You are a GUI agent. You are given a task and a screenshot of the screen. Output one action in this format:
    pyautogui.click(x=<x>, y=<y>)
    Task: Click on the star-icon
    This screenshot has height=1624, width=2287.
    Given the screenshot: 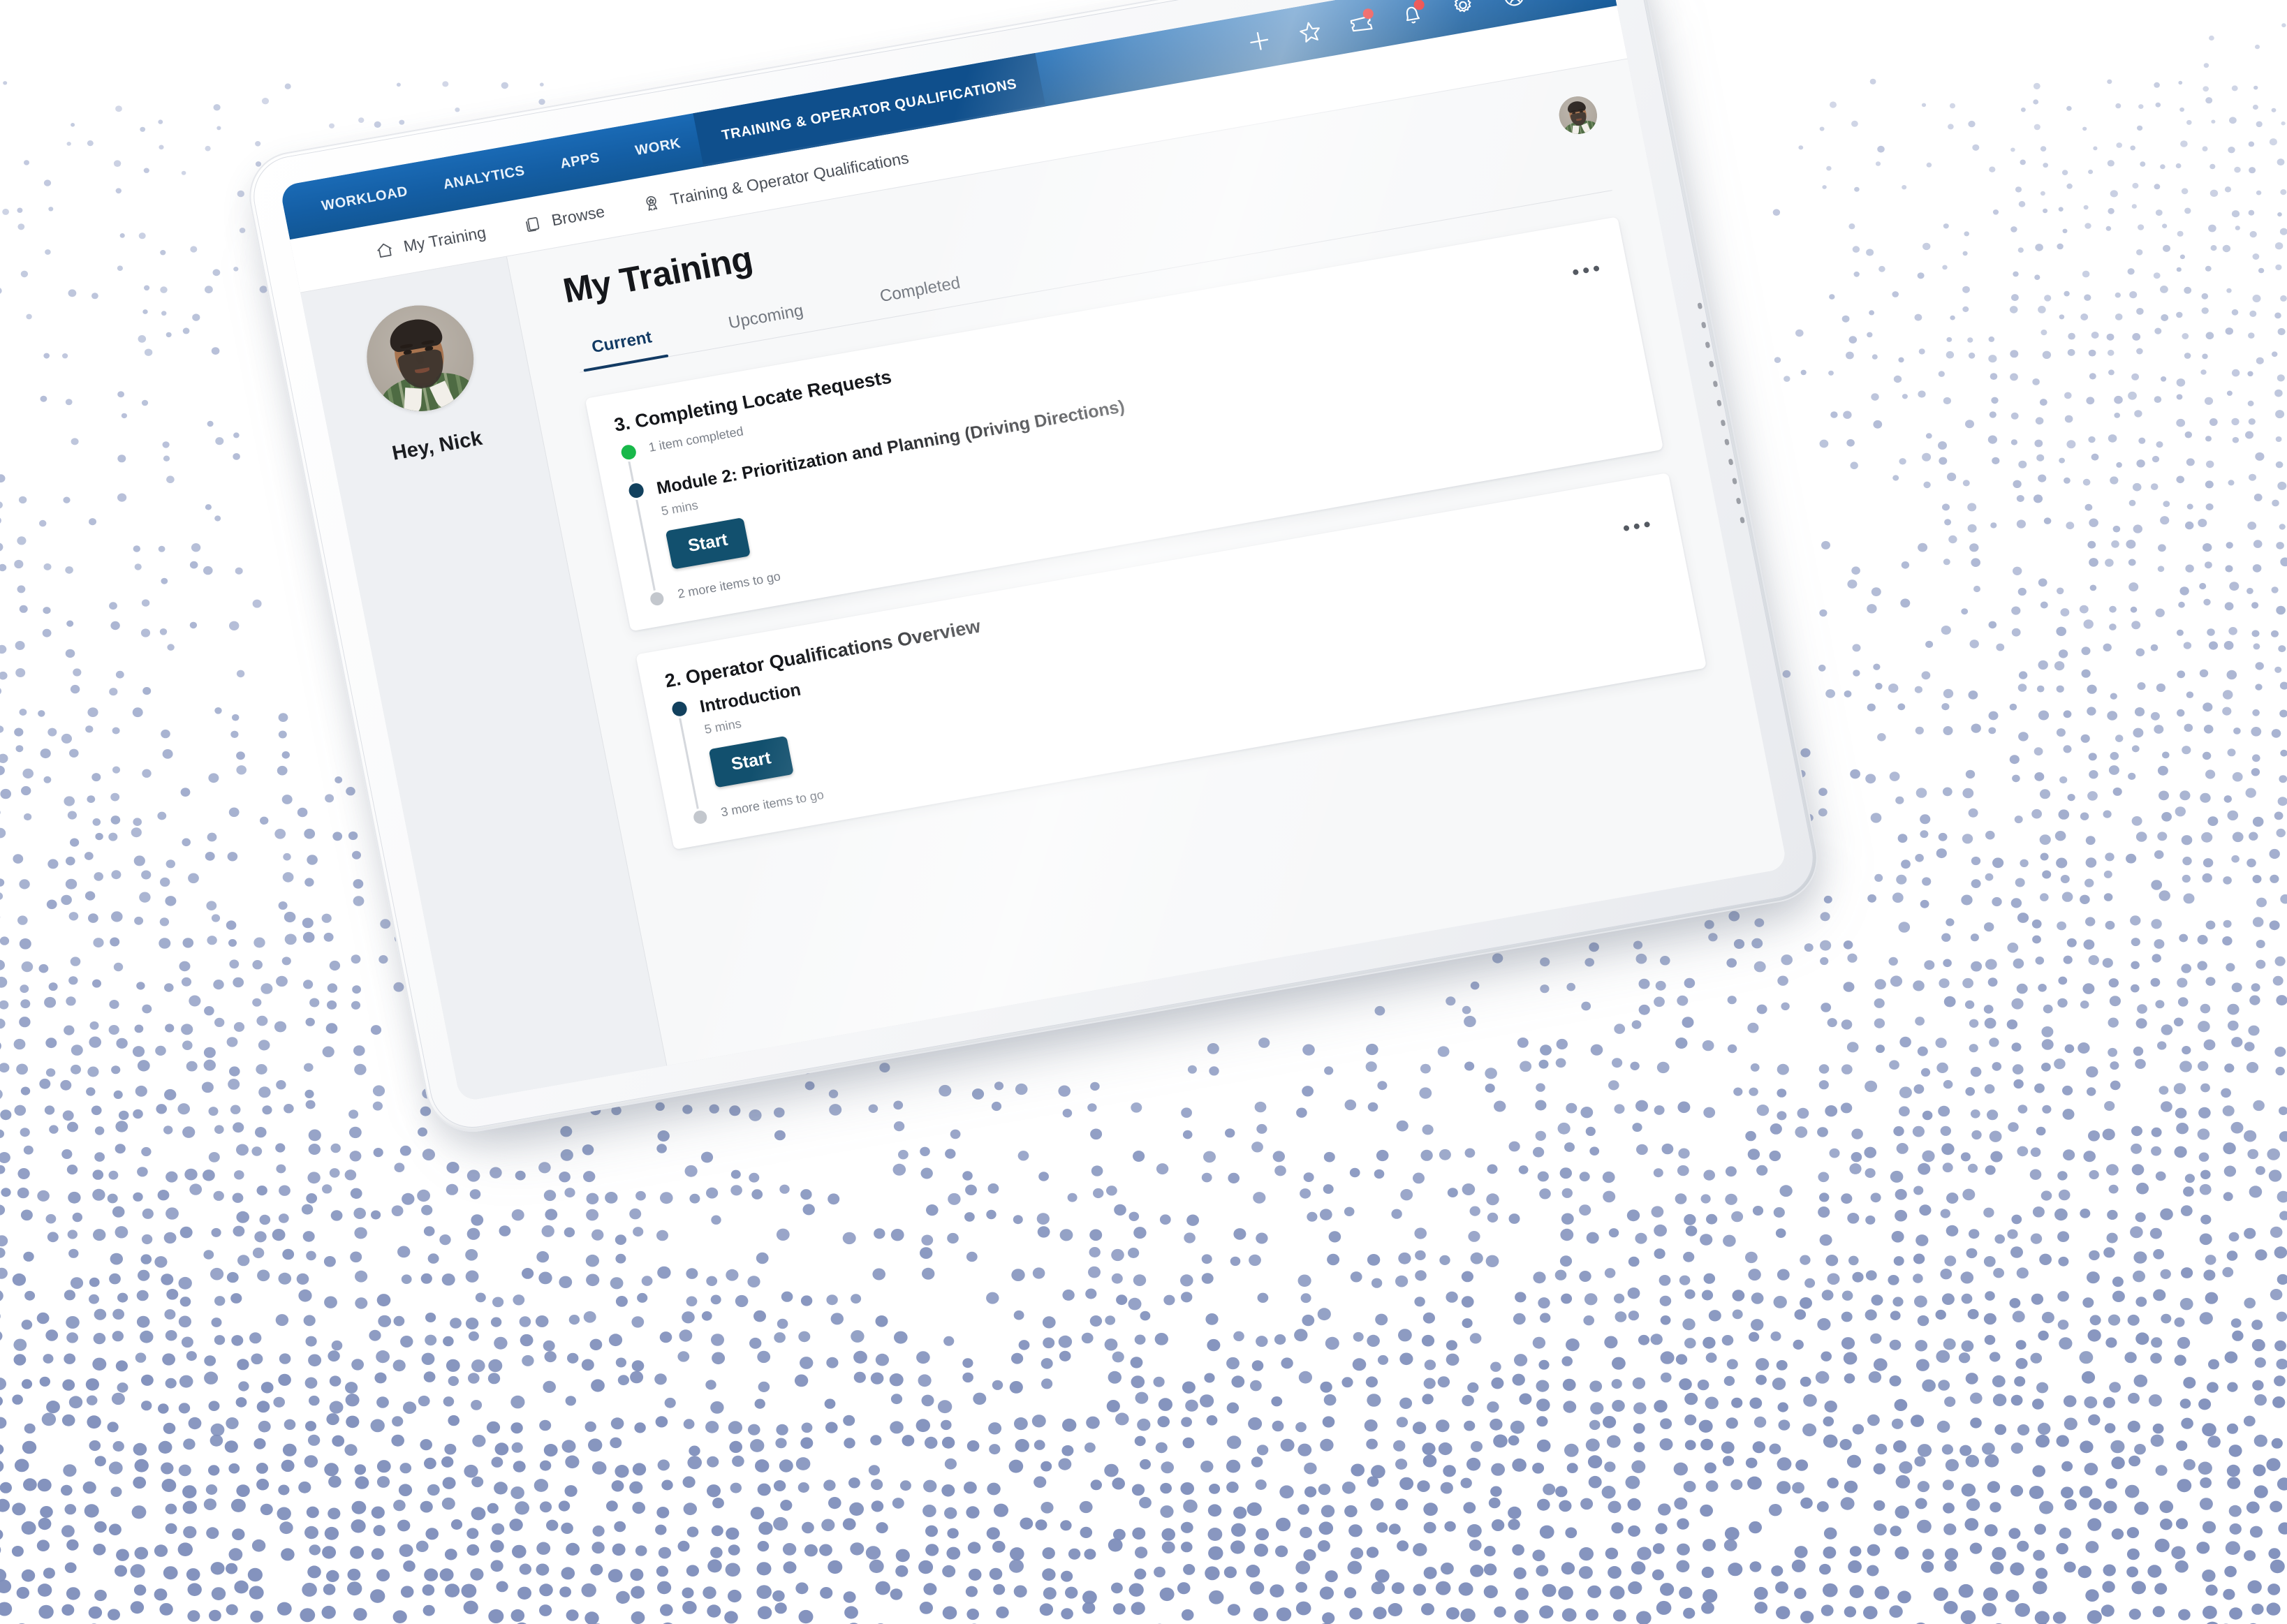 What is the action you would take?
    pyautogui.click(x=1310, y=32)
    